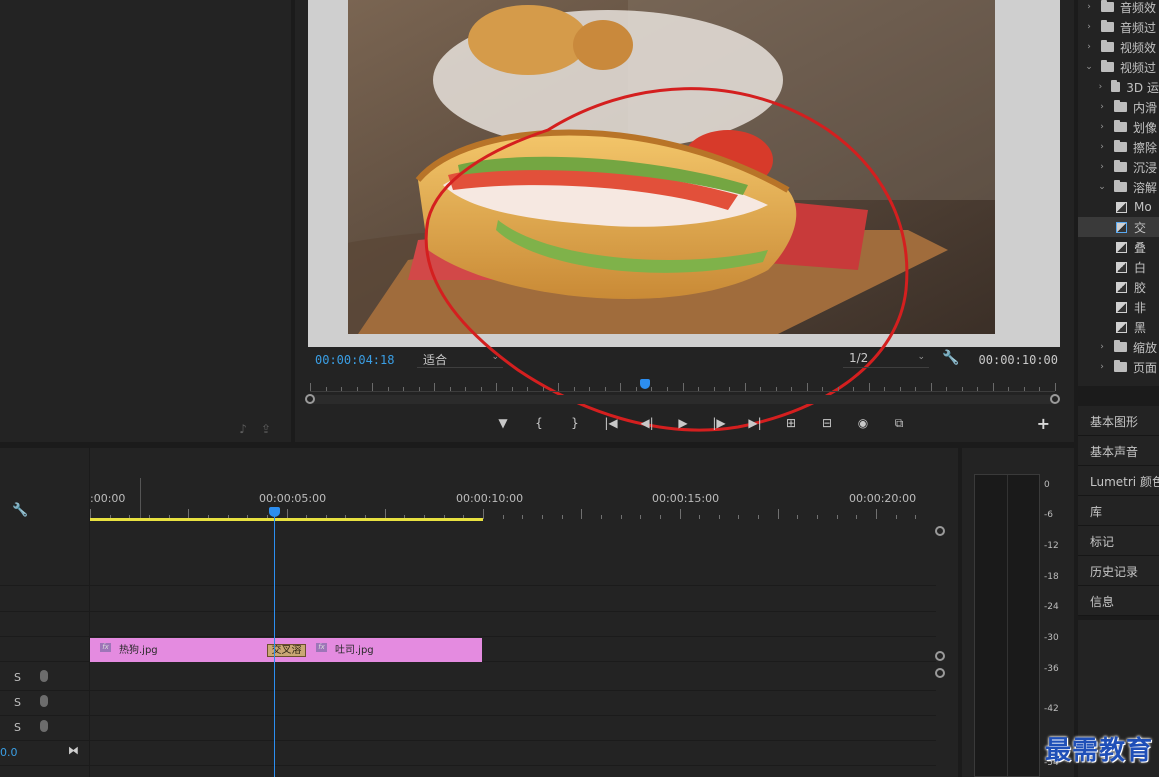  What do you see at coordinates (1118, 27) in the screenshot?
I see `effects-tree-item: › 音频过` at bounding box center [1118, 27].